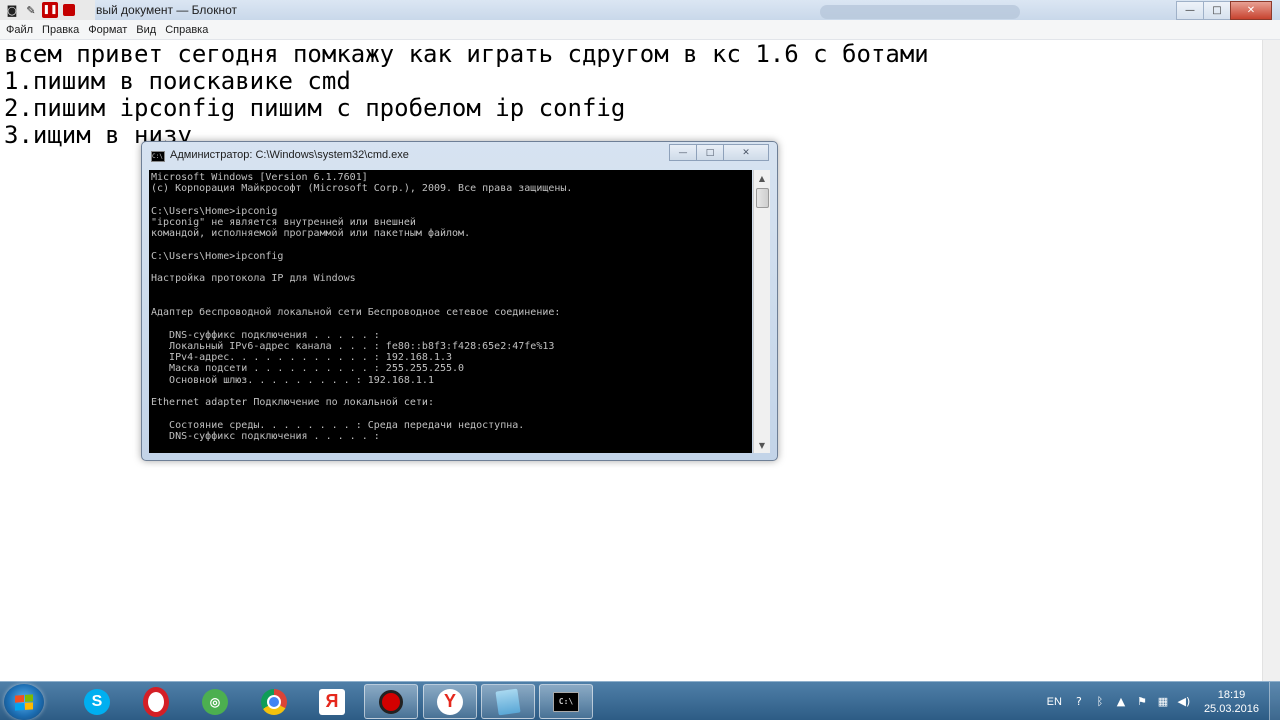 The width and height of the screenshot is (1280, 721). Describe the element at coordinates (1142, 702) in the screenshot. I see `flag-icon: ⚑` at that location.